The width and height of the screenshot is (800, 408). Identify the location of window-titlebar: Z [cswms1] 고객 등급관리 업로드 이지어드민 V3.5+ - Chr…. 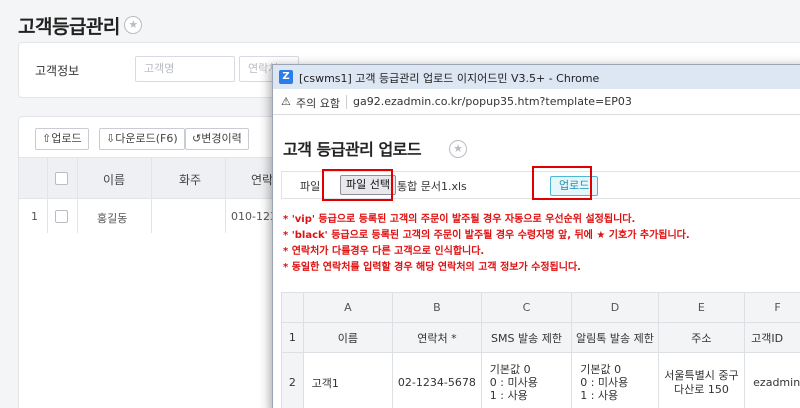
(536, 77).